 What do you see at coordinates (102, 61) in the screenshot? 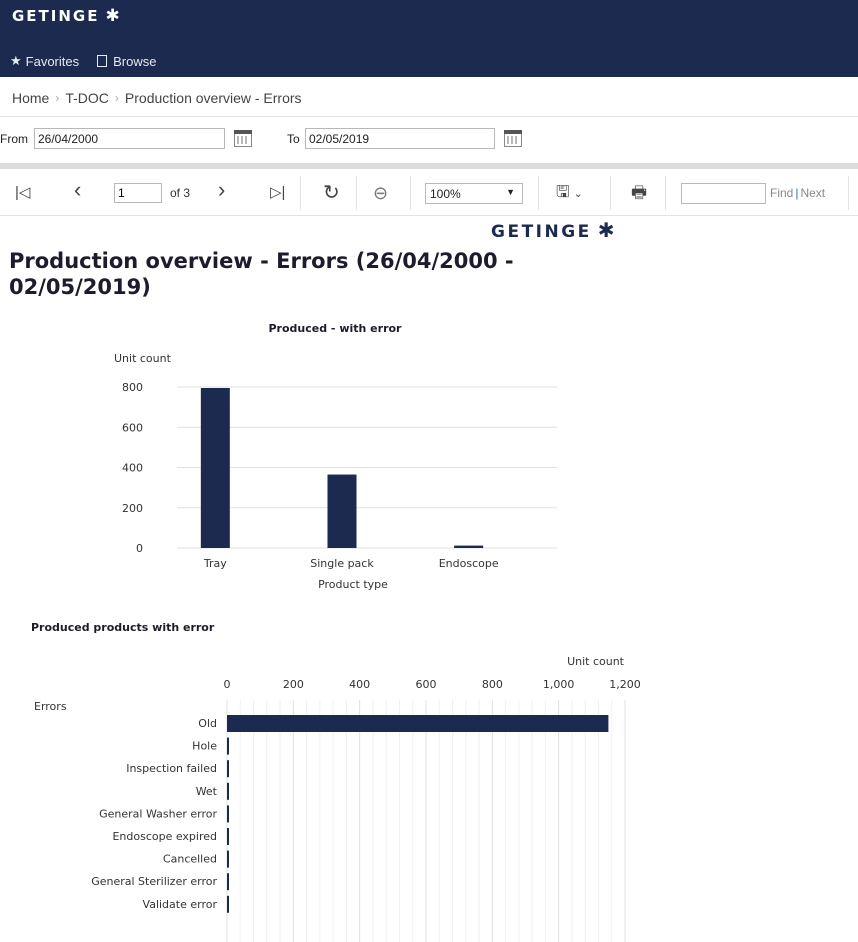
I see `document-icon` at bounding box center [102, 61].